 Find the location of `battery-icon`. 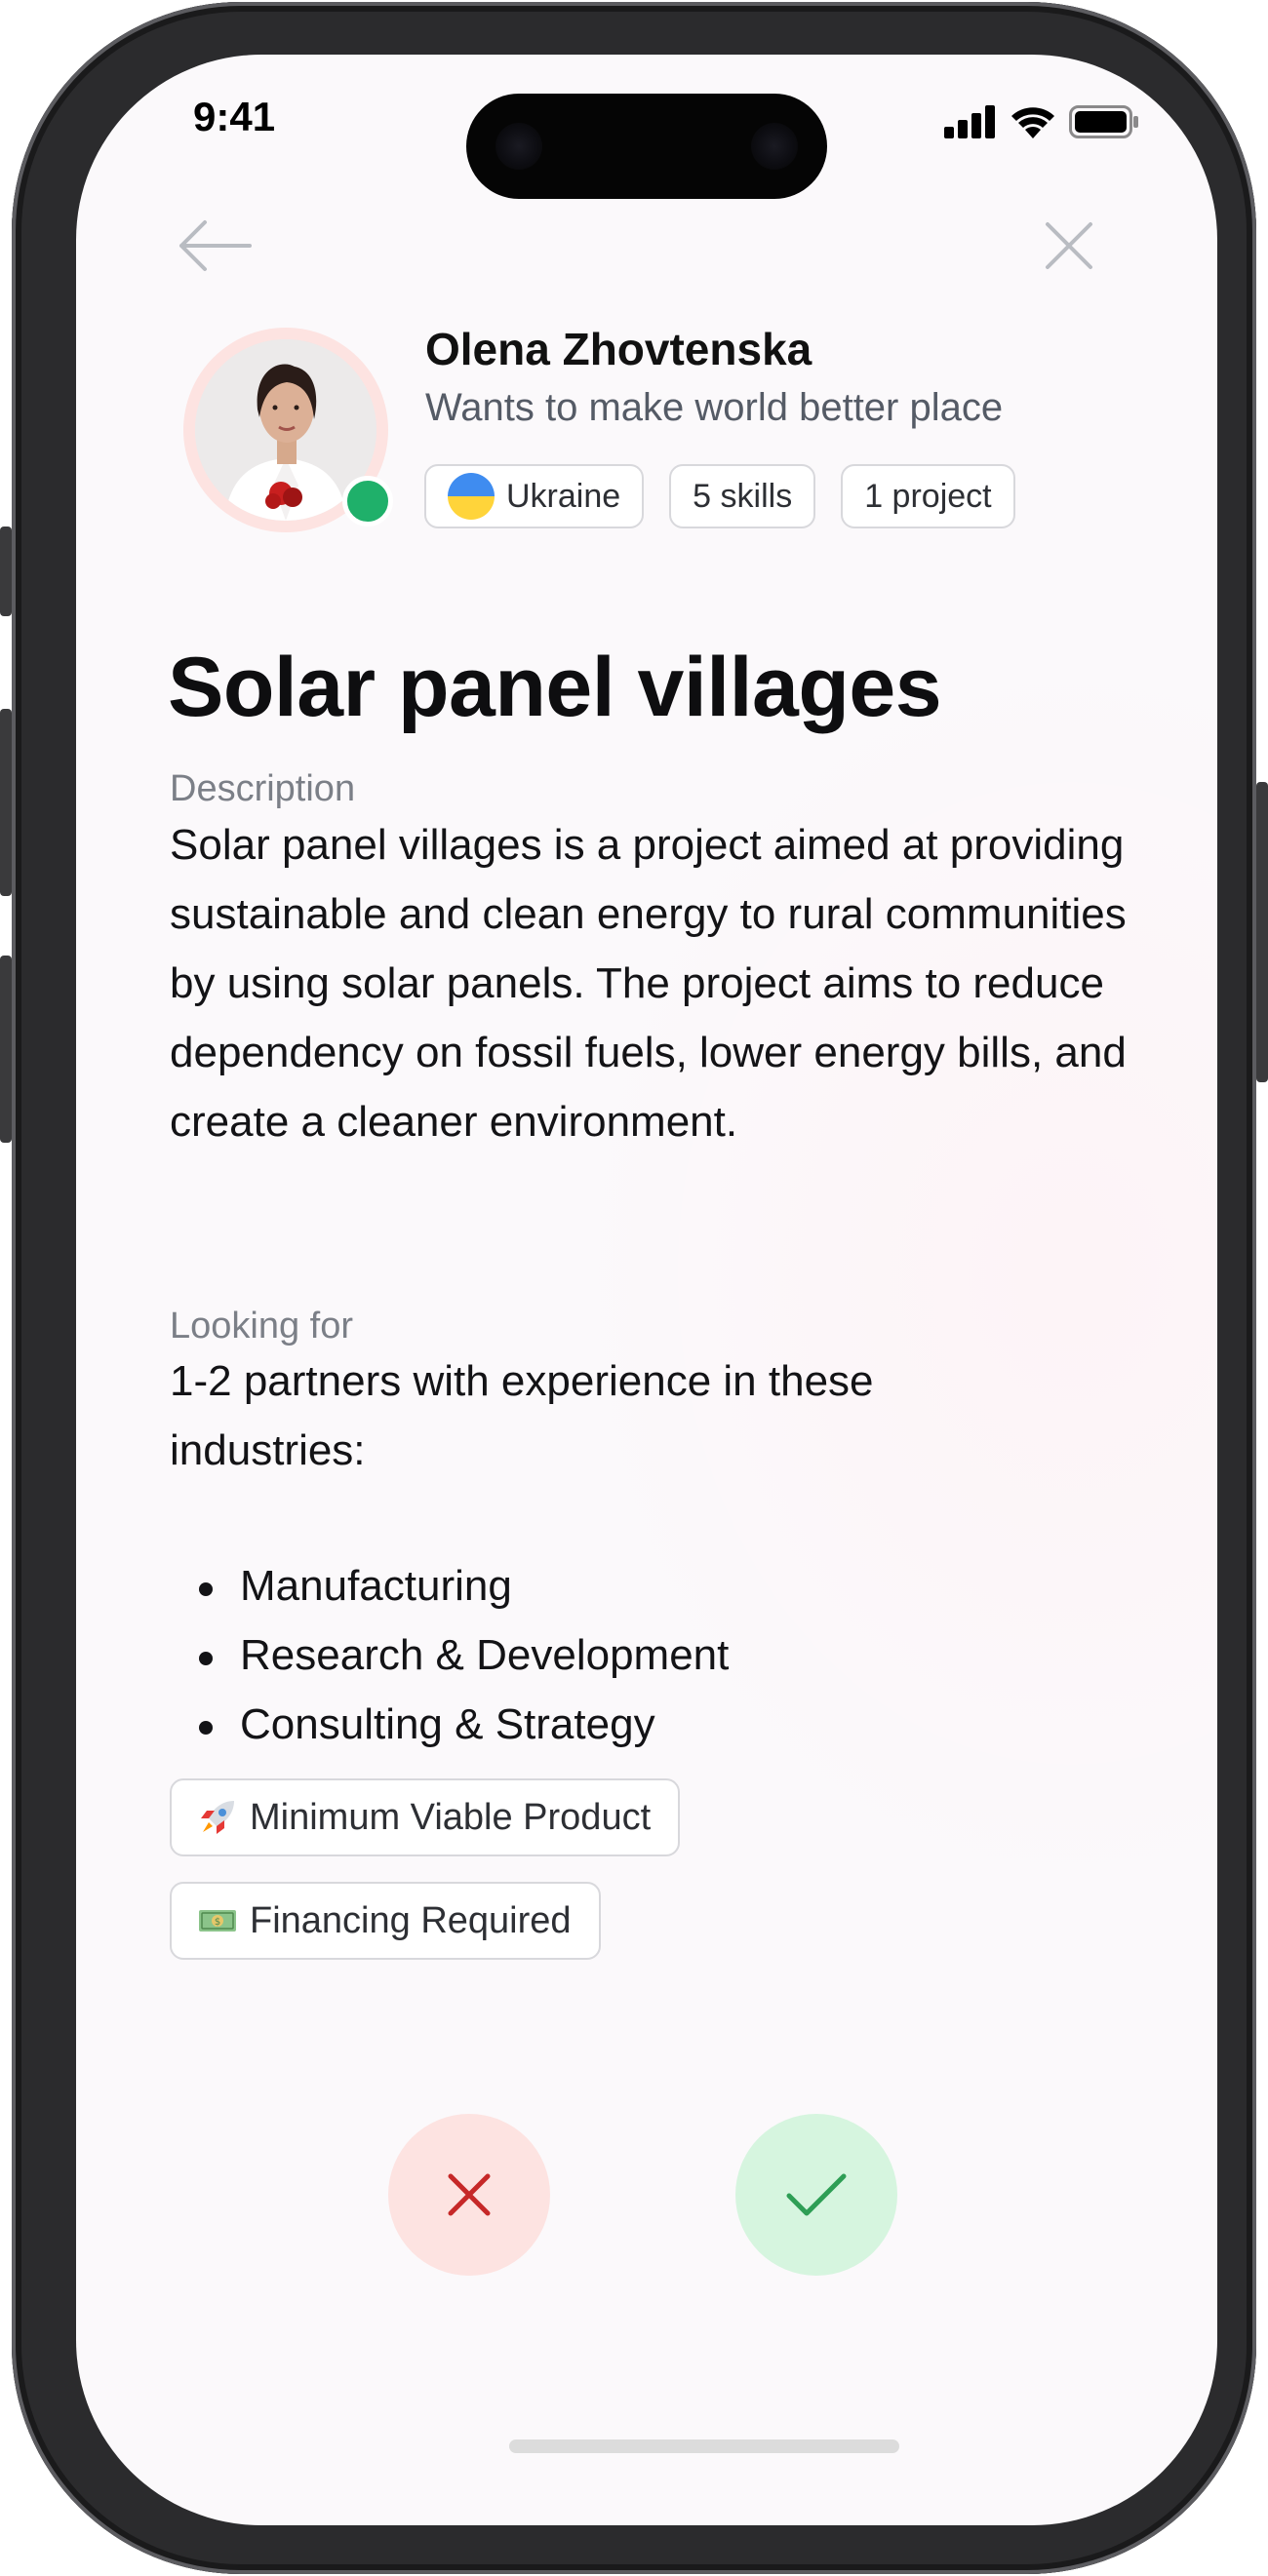

battery-icon is located at coordinates (1104, 121).